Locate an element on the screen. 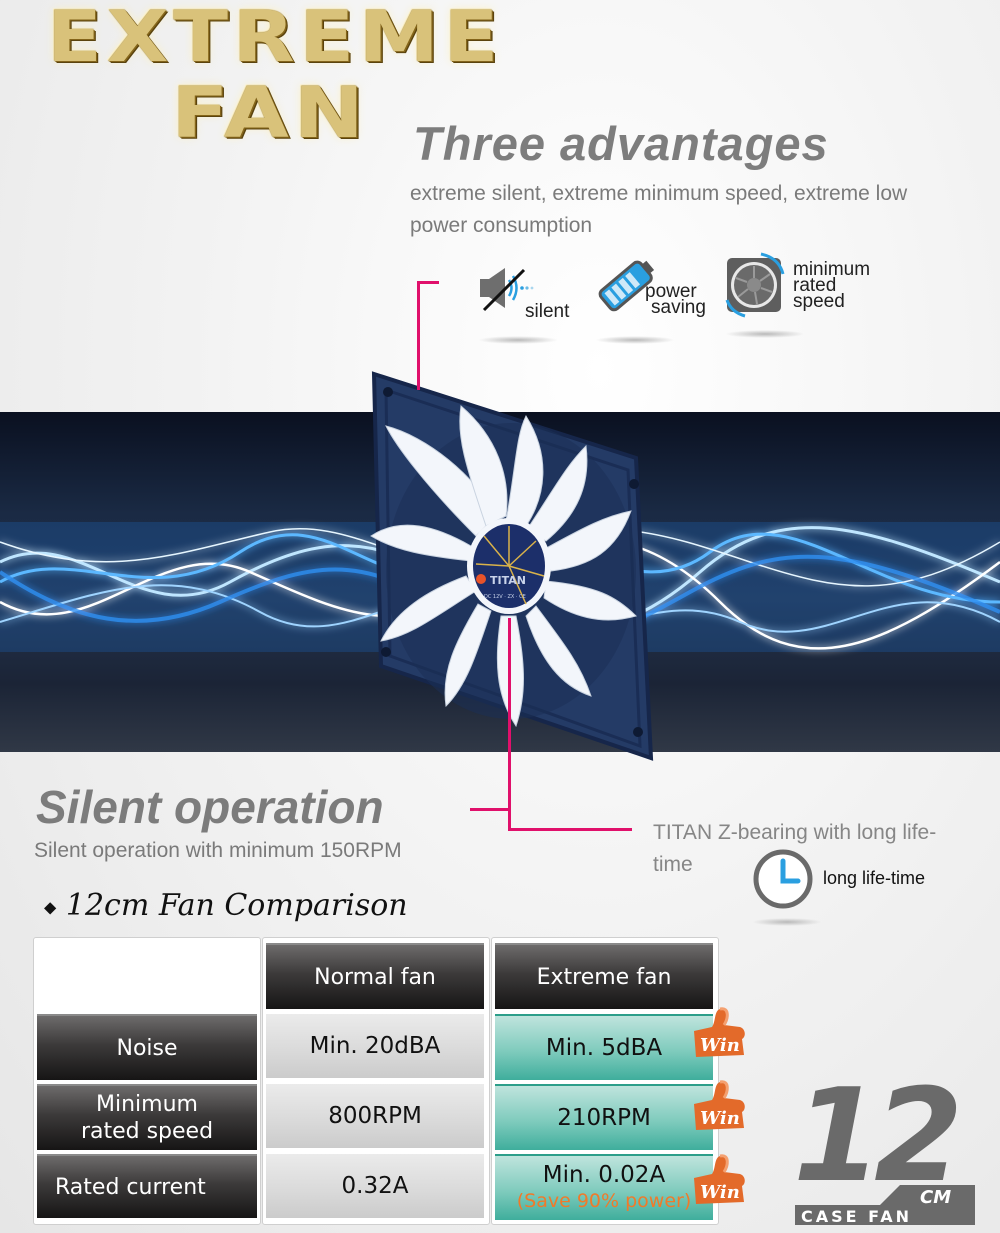 This screenshot has width=1000, height=1233. extreme-noise-value: Min. 5dBA is located at coordinates (604, 1047).